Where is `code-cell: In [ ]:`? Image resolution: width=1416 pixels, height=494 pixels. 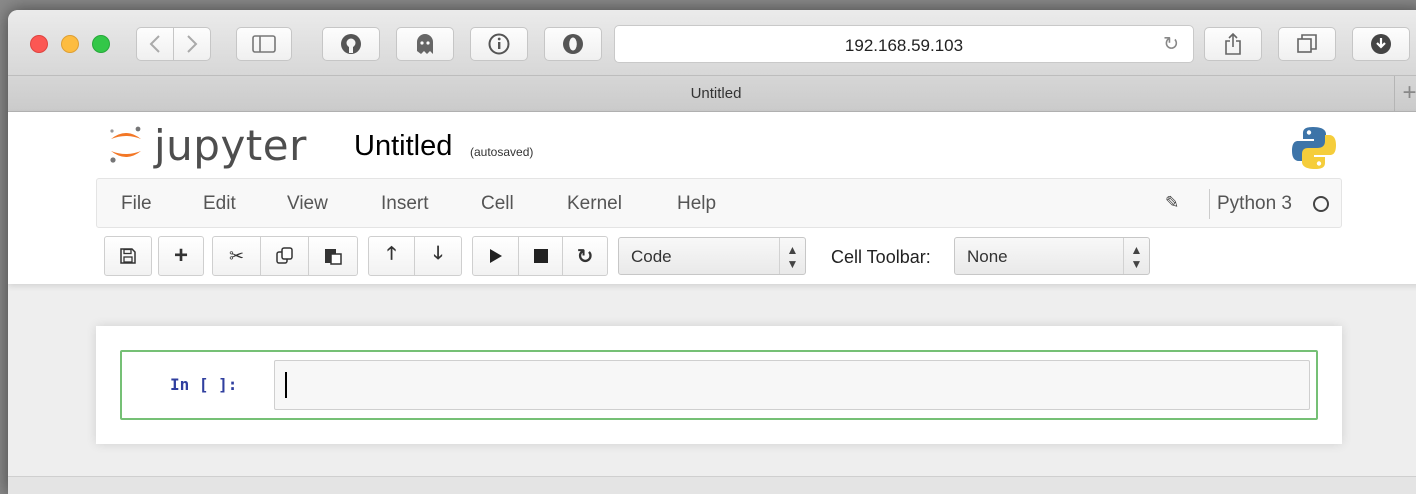
code-cell: In [ ]: is located at coordinates (719, 385).